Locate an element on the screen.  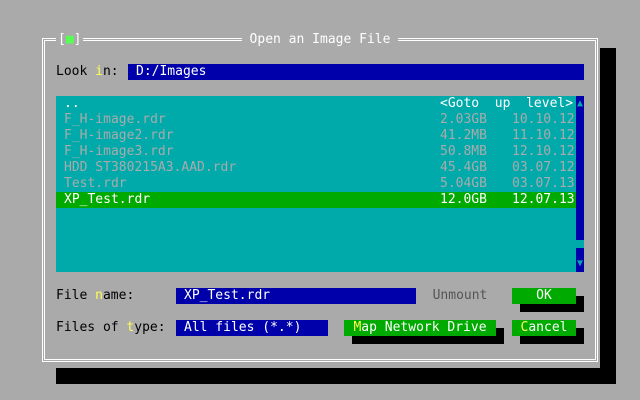
file-type-label: Files of type: is located at coordinates (111, 327).